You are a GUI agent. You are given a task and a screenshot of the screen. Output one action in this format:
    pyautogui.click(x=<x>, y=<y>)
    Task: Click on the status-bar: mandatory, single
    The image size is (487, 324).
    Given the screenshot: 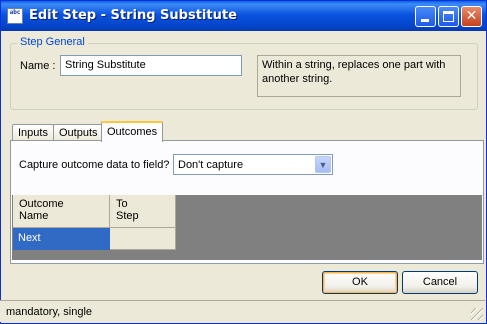 What is the action you would take?
    pyautogui.click(x=242, y=311)
    